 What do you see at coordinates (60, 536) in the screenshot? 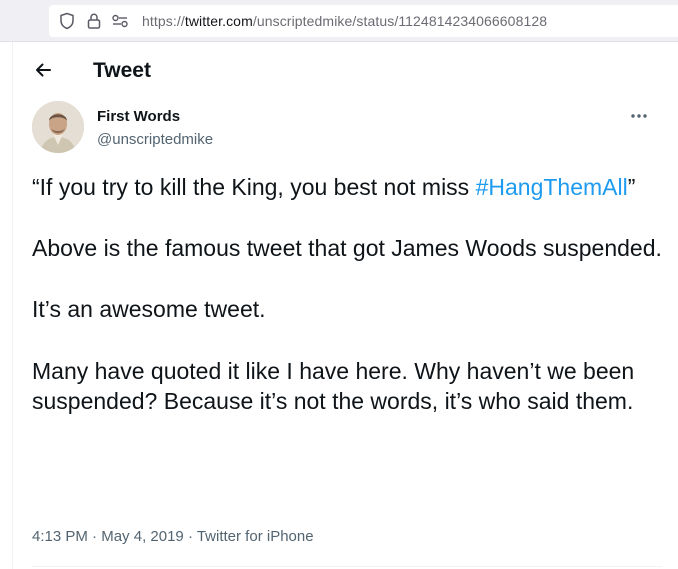
I see `tweet-time: 4:13 PM` at bounding box center [60, 536].